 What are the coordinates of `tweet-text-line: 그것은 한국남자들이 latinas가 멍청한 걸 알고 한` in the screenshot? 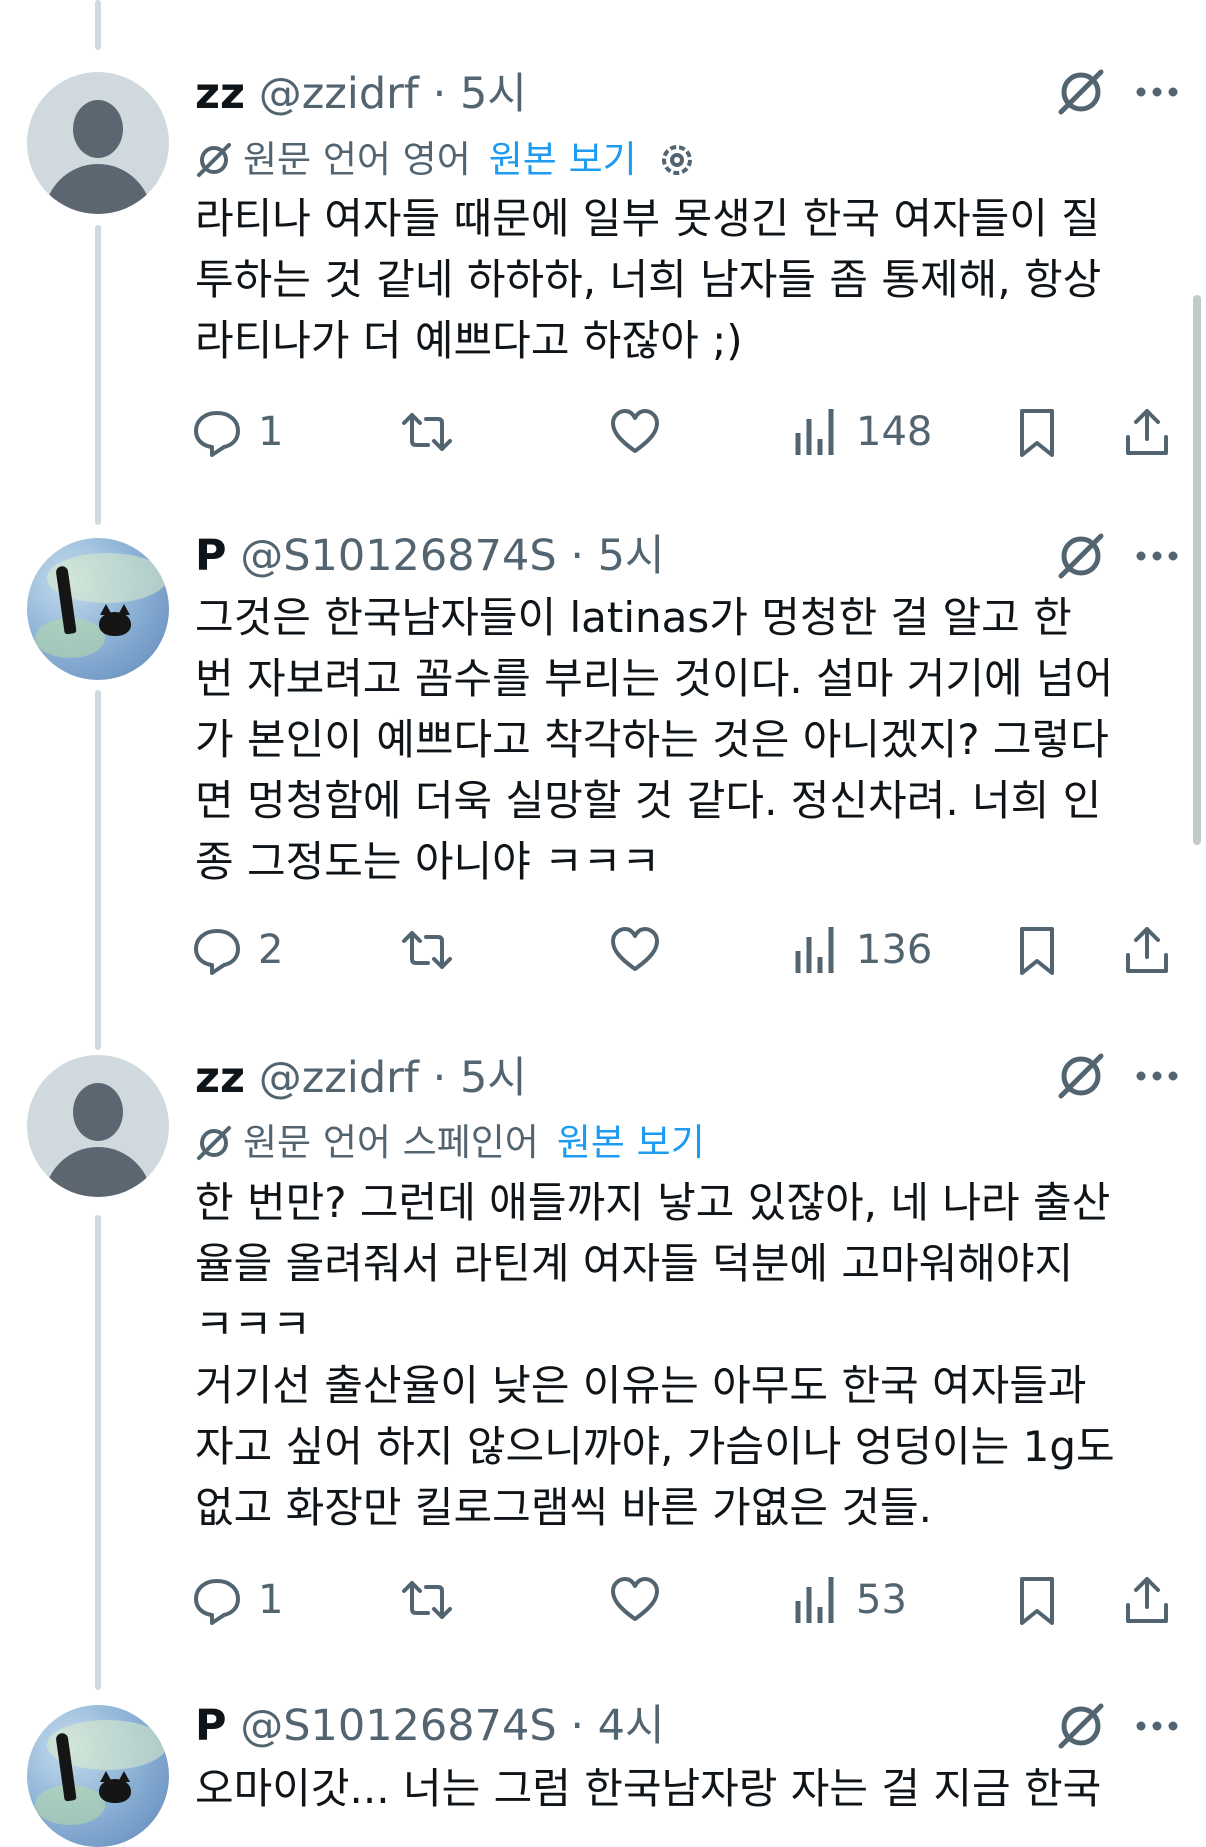 It's located at (633, 617).